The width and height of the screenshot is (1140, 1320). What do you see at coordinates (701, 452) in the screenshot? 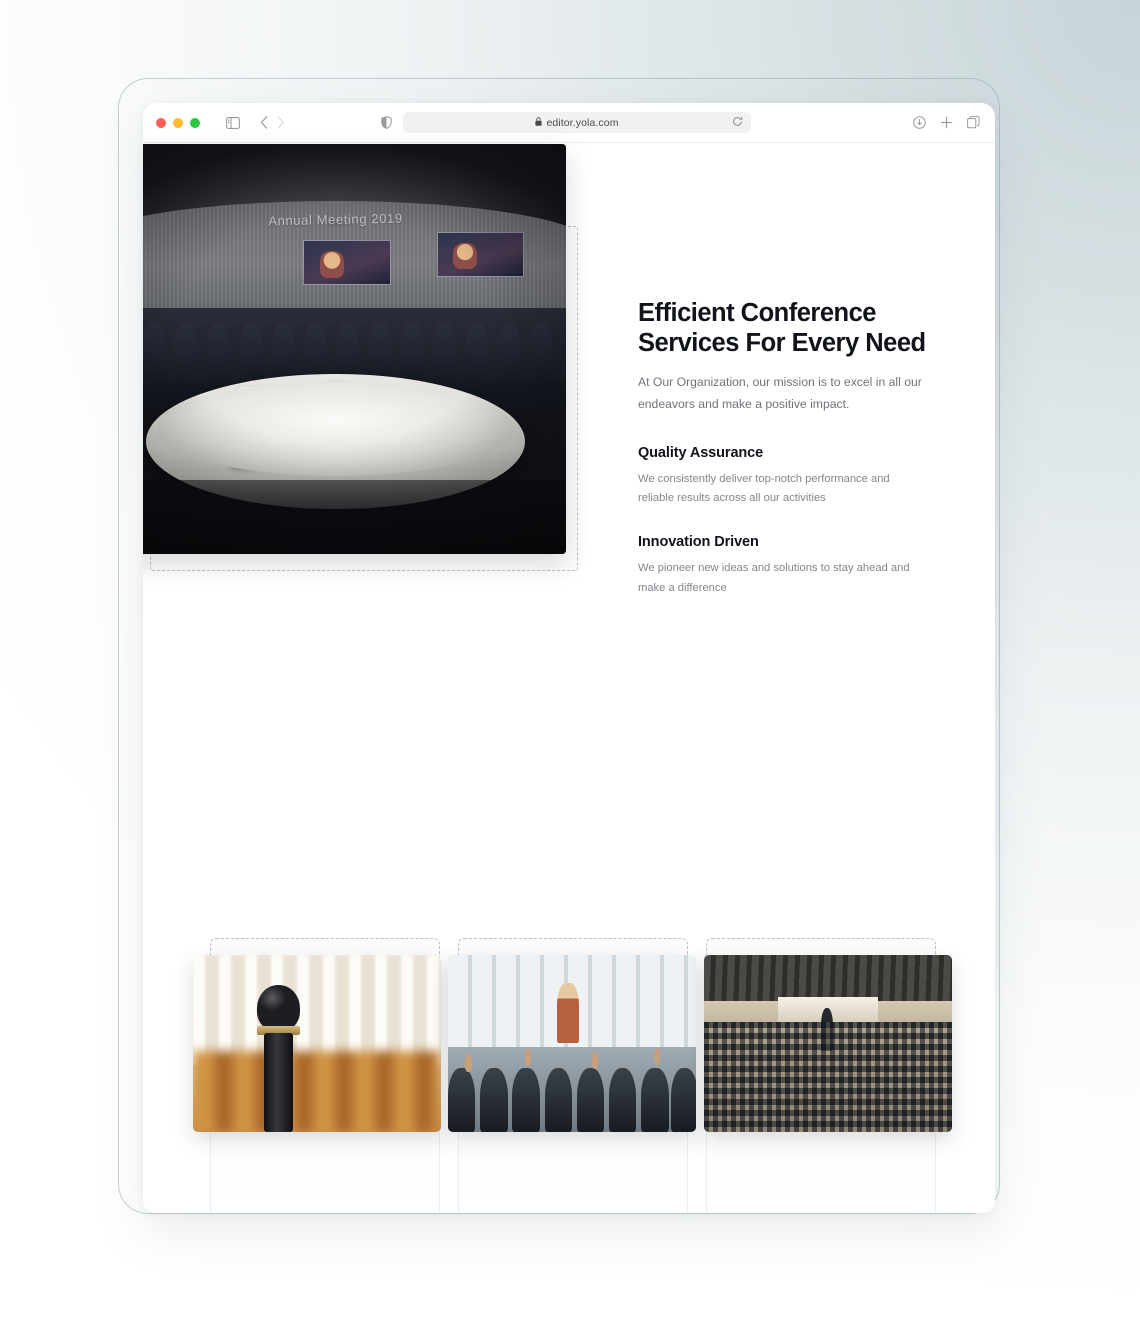
I see `feature-title: Quality Assurance` at bounding box center [701, 452].